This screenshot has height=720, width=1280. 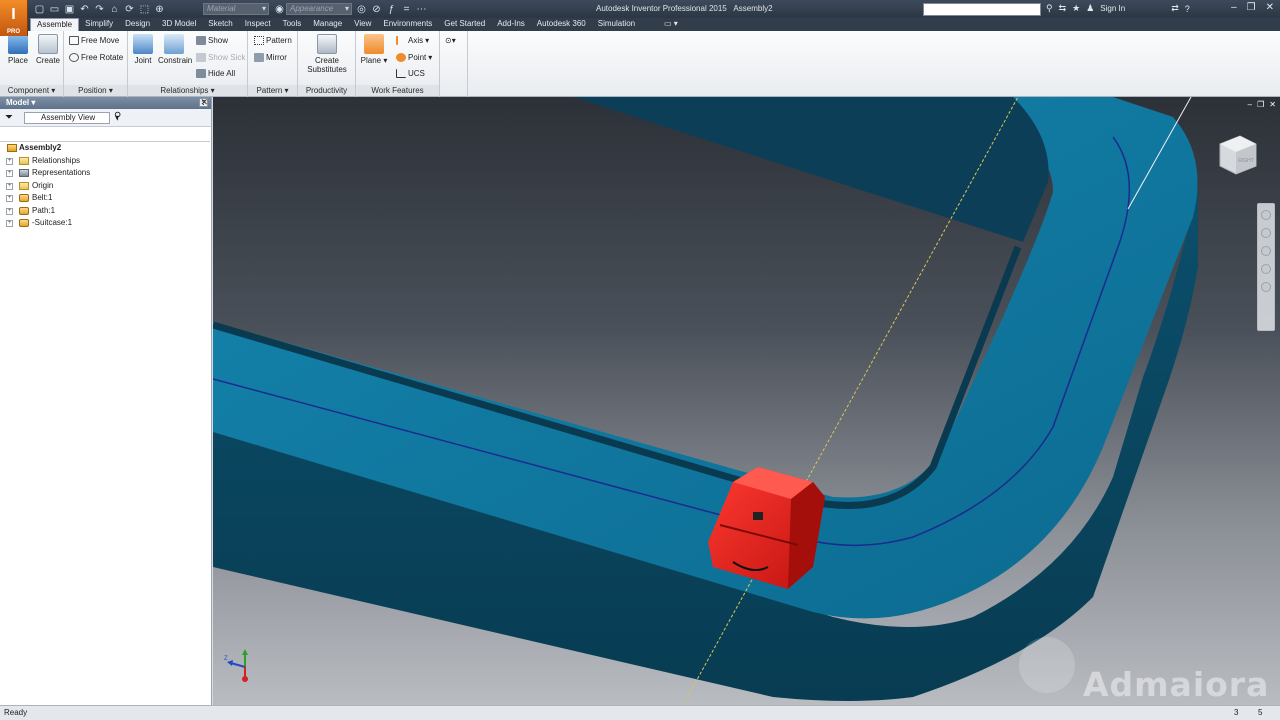 What do you see at coordinates (95, 90) in the screenshot?
I see `panel-label-position: Position ▾` at bounding box center [95, 90].